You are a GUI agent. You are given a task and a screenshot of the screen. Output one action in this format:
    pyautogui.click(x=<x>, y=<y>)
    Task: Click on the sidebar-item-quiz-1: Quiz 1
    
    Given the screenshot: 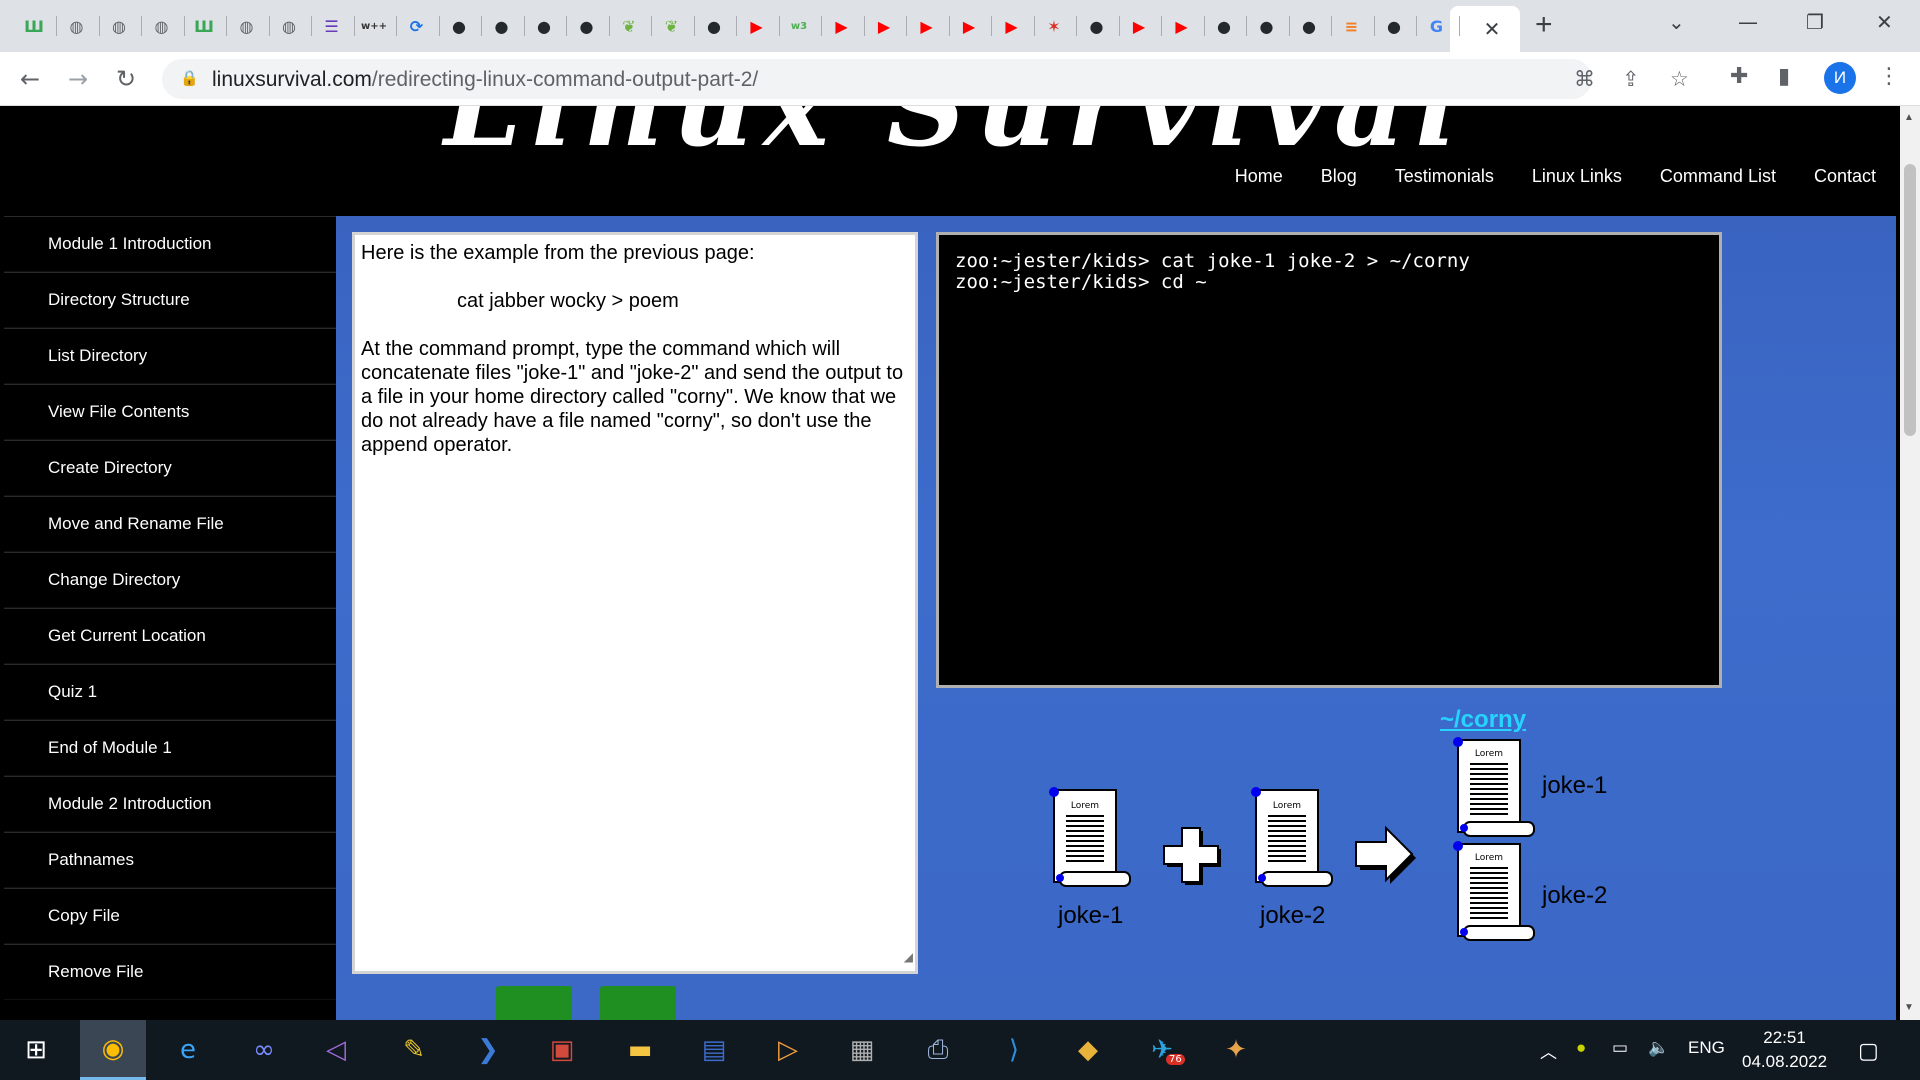 What is the action you would take?
    pyautogui.click(x=170, y=692)
    